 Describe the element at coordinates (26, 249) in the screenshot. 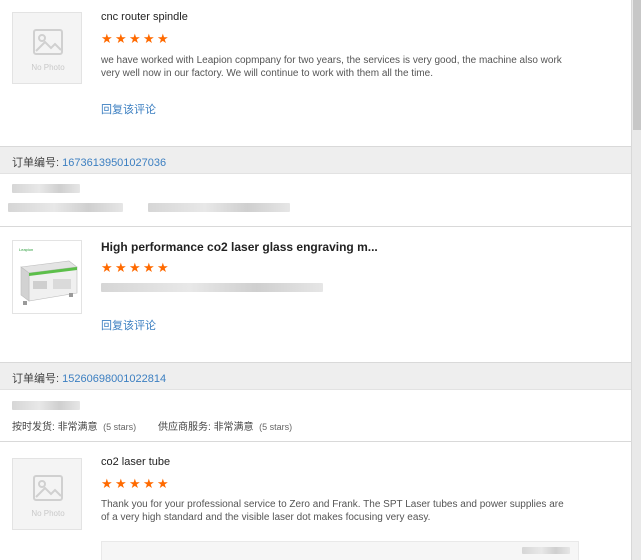

I see `svg-text: Leapion` at that location.